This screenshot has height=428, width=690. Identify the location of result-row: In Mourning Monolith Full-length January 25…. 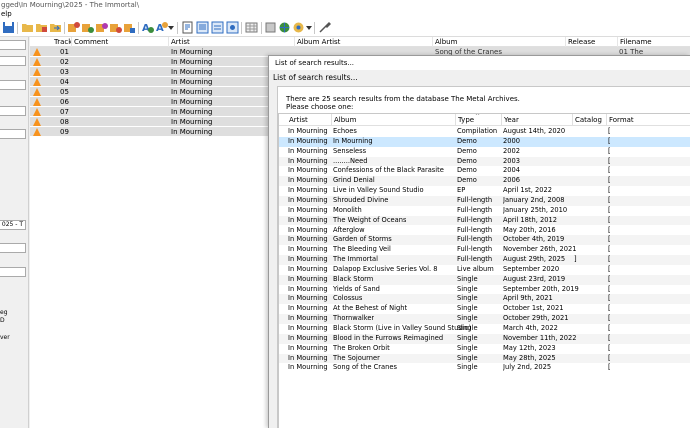
(484, 211).